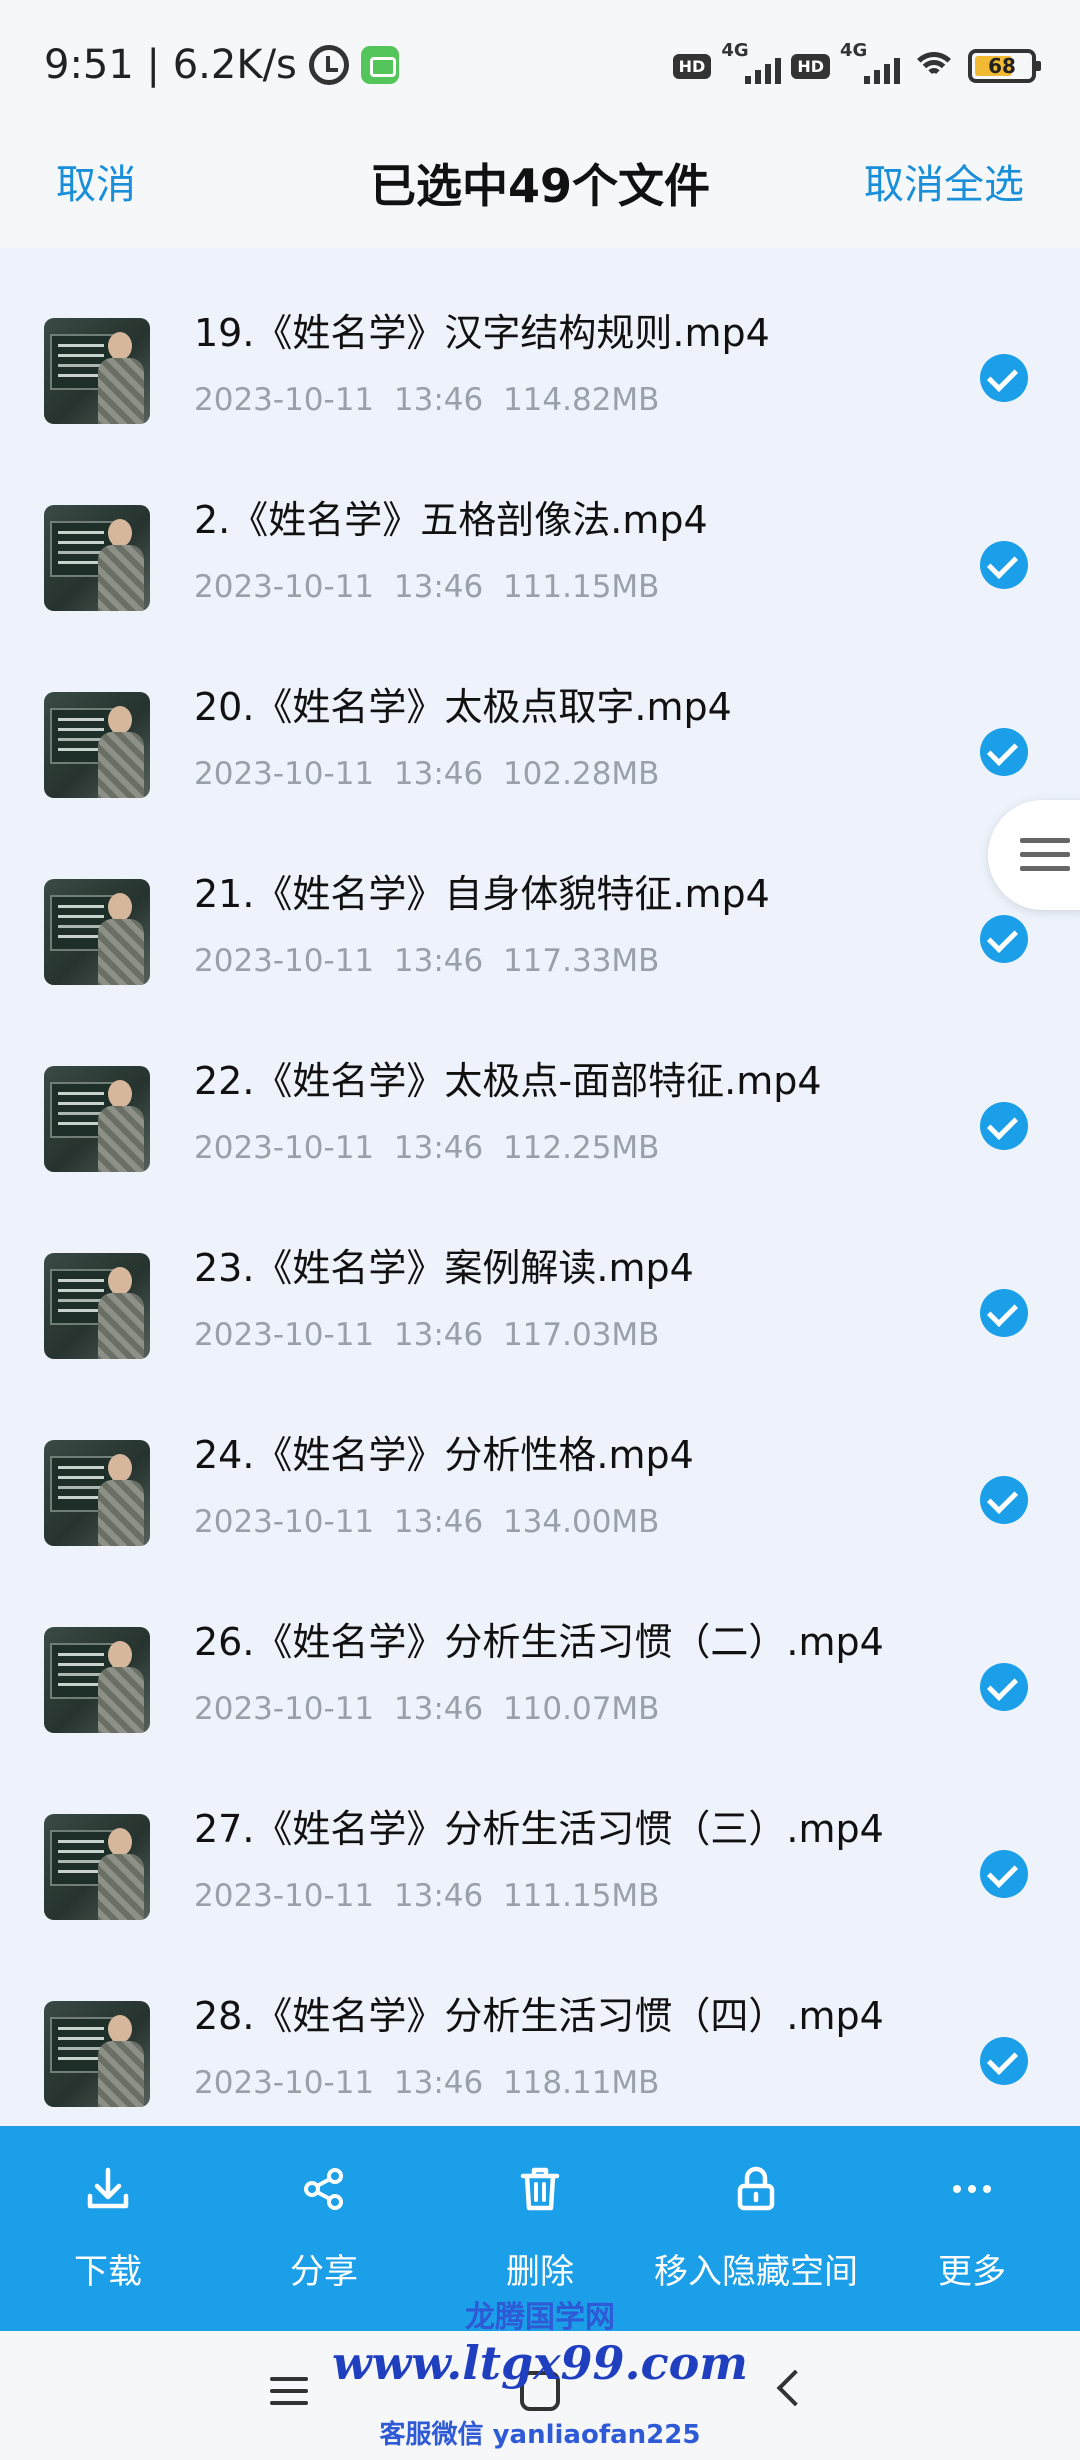 This screenshot has height=2460, width=1080. What do you see at coordinates (751, 62) in the screenshot?
I see `signal-strength-icon: 4G` at bounding box center [751, 62].